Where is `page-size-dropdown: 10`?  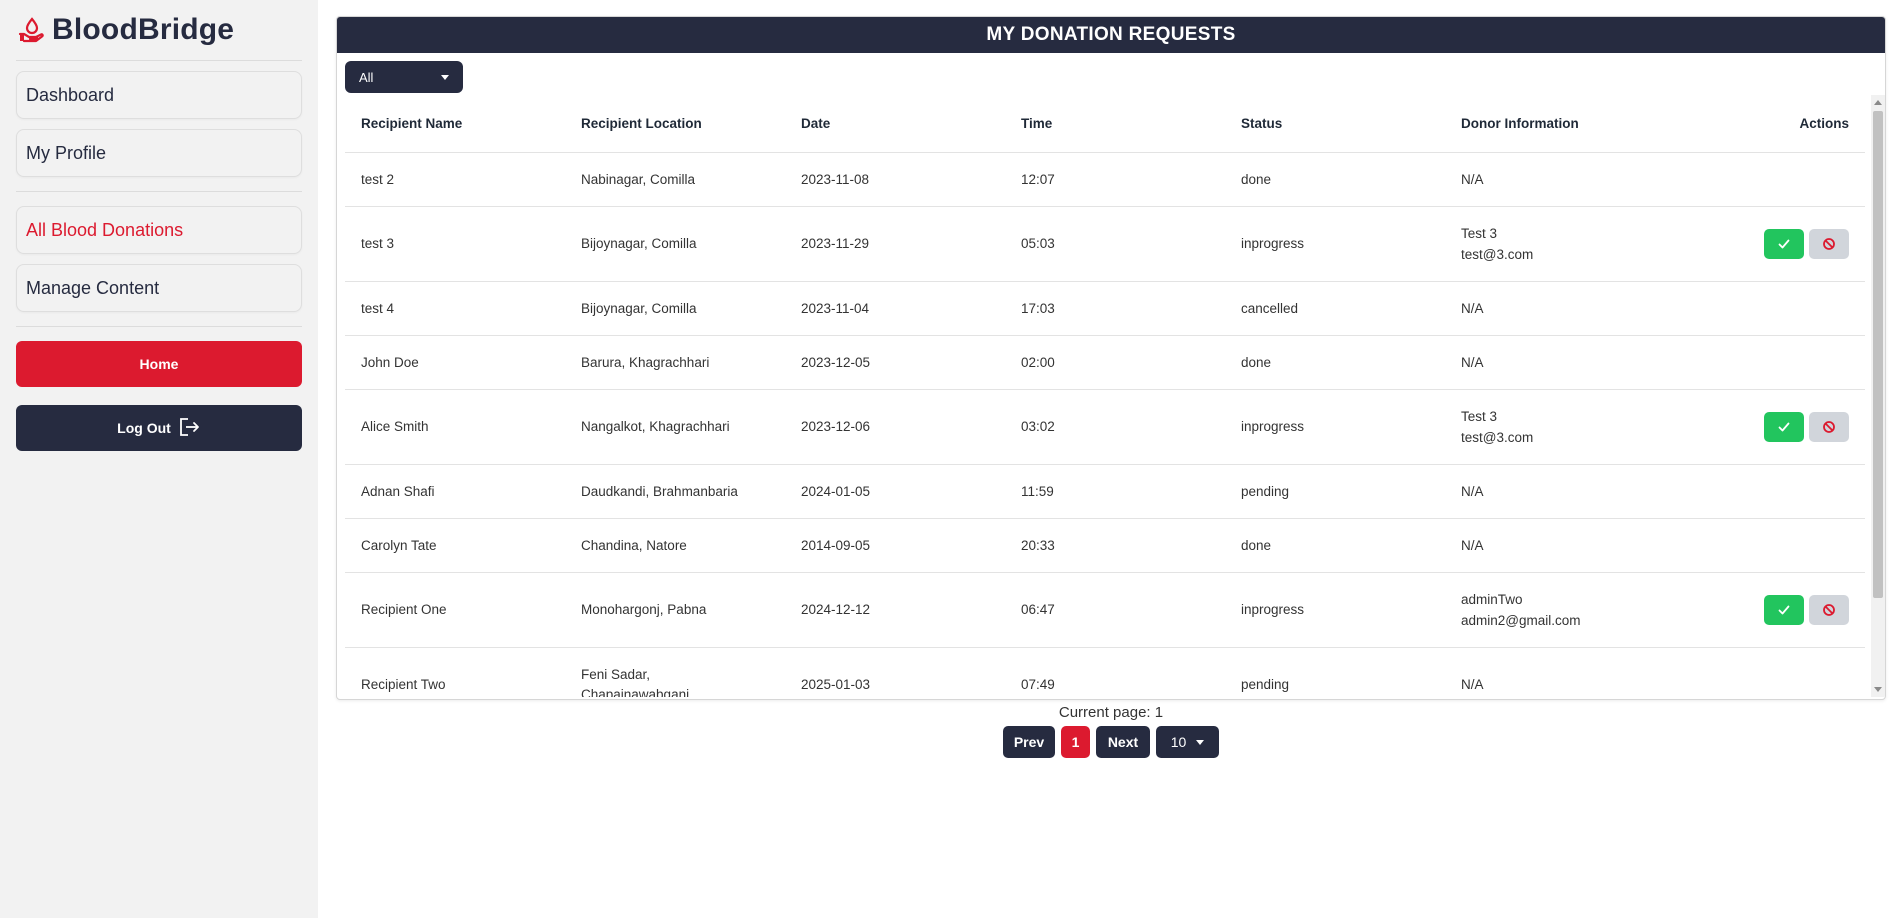
page-size-dropdown: 10 is located at coordinates (1187, 742).